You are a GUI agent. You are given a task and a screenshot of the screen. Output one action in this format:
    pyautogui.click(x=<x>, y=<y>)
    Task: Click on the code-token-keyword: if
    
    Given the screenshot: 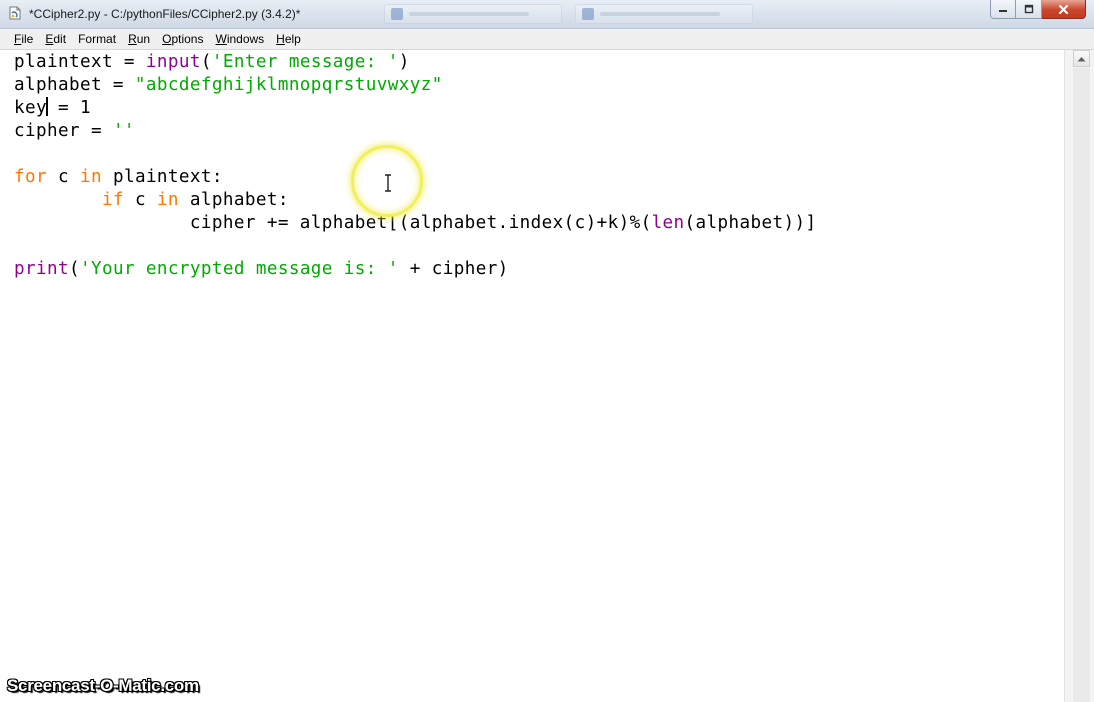 What is the action you would take?
    pyautogui.click(x=112, y=200)
    